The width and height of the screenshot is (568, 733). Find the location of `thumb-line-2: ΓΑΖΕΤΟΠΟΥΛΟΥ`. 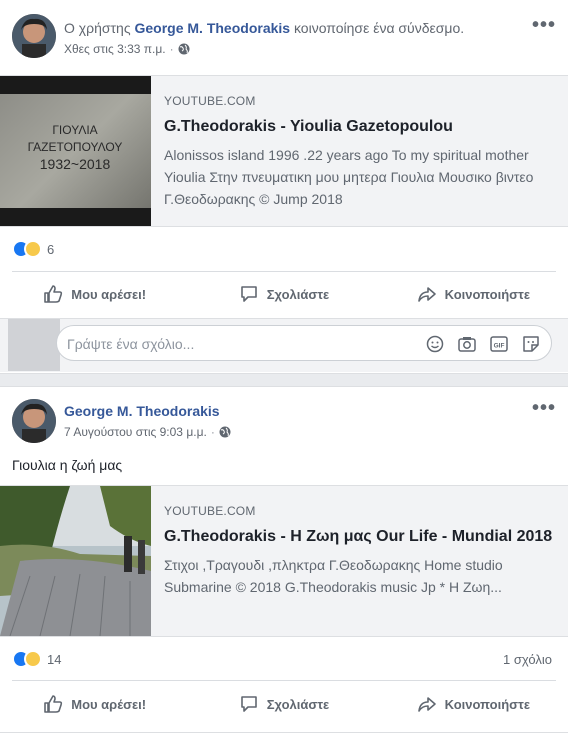

thumb-line-2: ΓΑΖΕΤΟΠΟΥΛΟΥ is located at coordinates (75, 147).